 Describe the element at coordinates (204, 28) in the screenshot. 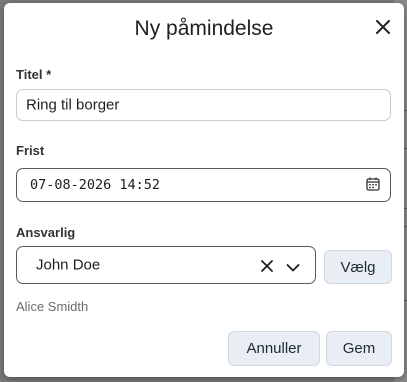

I see `dialog-title: Ny påmindelse` at that location.